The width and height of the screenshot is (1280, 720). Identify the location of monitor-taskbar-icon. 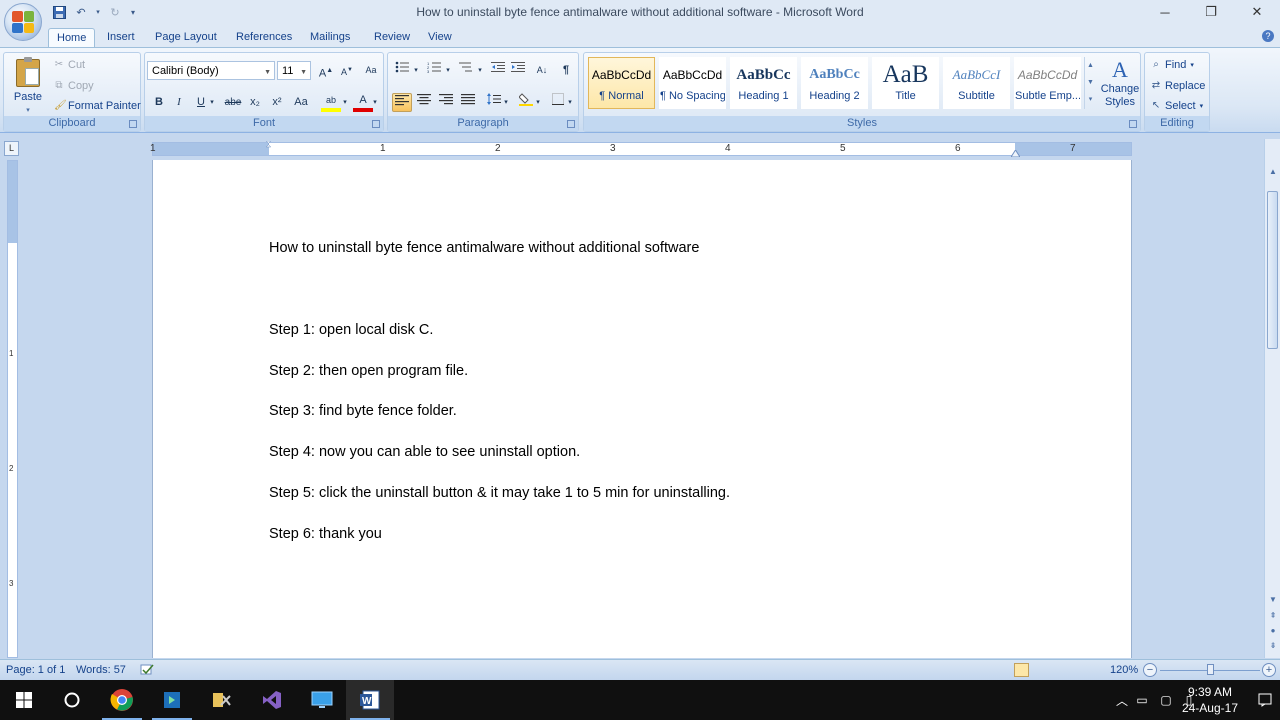
(322, 700).